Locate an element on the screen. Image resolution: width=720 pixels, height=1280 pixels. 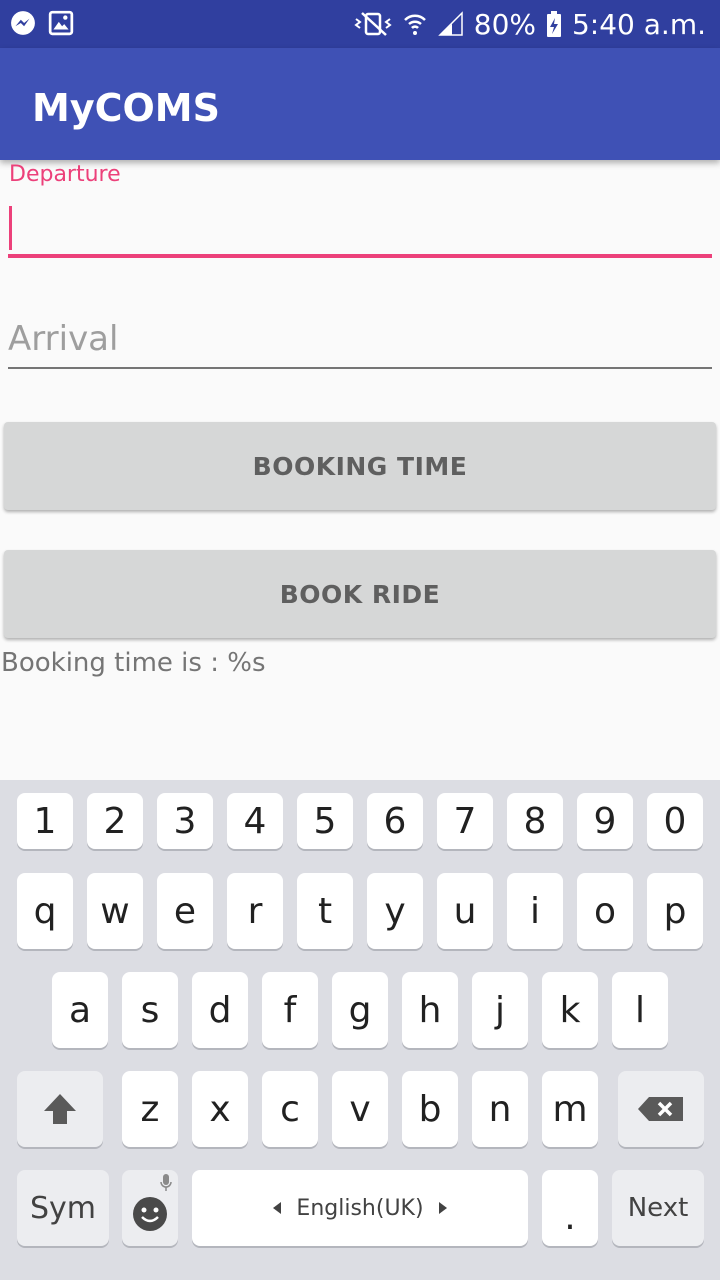
departure-label: Departure is located at coordinates (65, 174).